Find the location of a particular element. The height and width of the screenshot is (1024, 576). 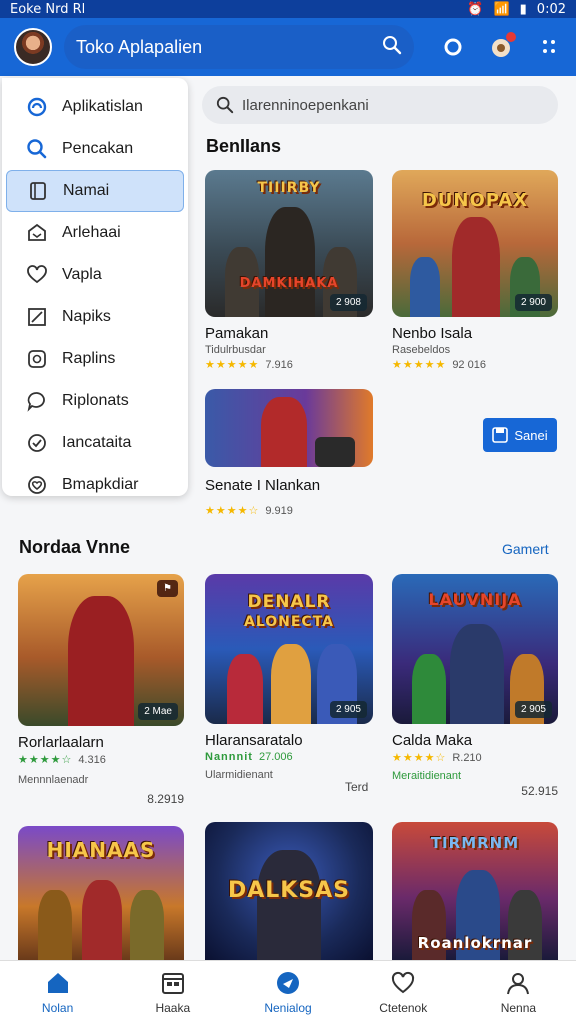

drawer-item-label: Namai is located at coordinates (86, 190).